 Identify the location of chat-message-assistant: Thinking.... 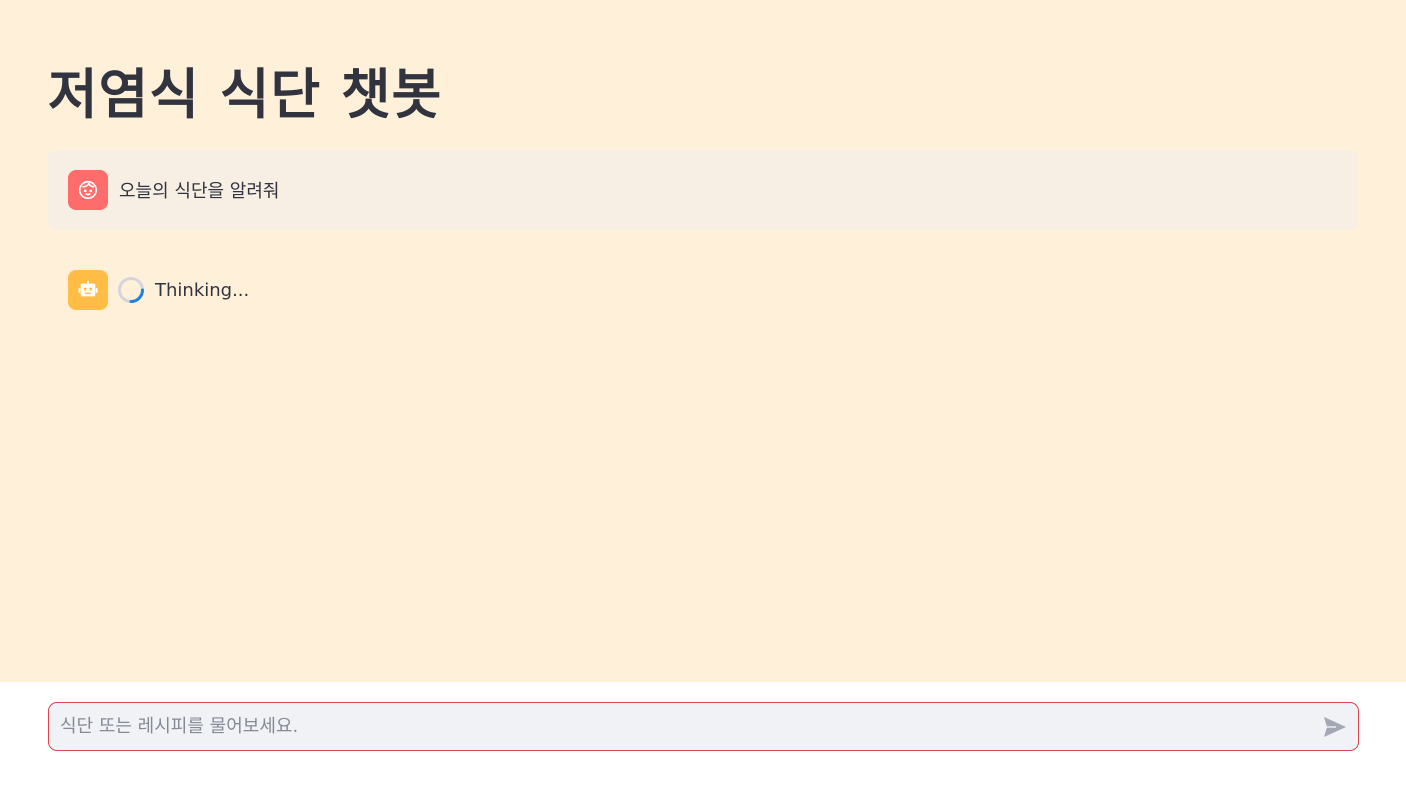
(703, 290).